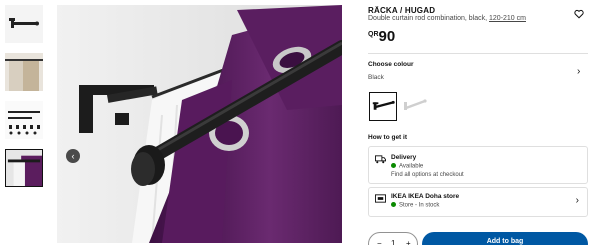 The image size is (600, 245). What do you see at coordinates (427, 175) in the screenshot?
I see `delivery-note: Find all options at checkout` at bounding box center [427, 175].